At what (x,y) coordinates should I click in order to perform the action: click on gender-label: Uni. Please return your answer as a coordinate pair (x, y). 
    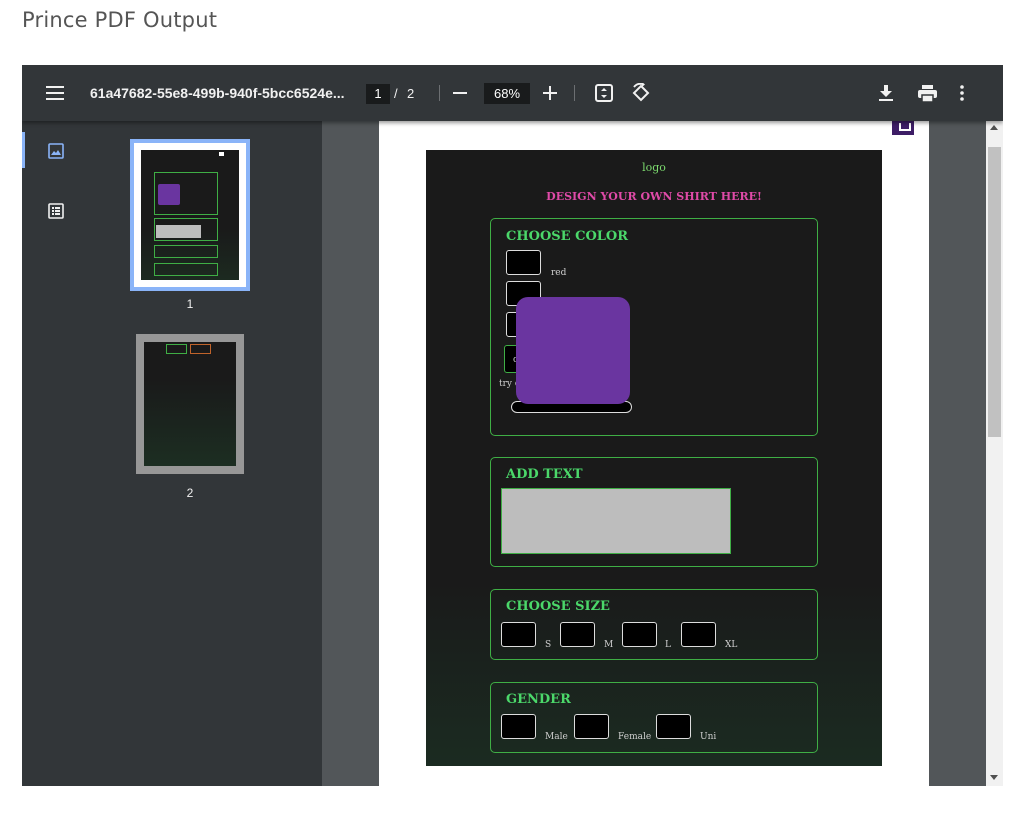
    Looking at the image, I should click on (708, 737).